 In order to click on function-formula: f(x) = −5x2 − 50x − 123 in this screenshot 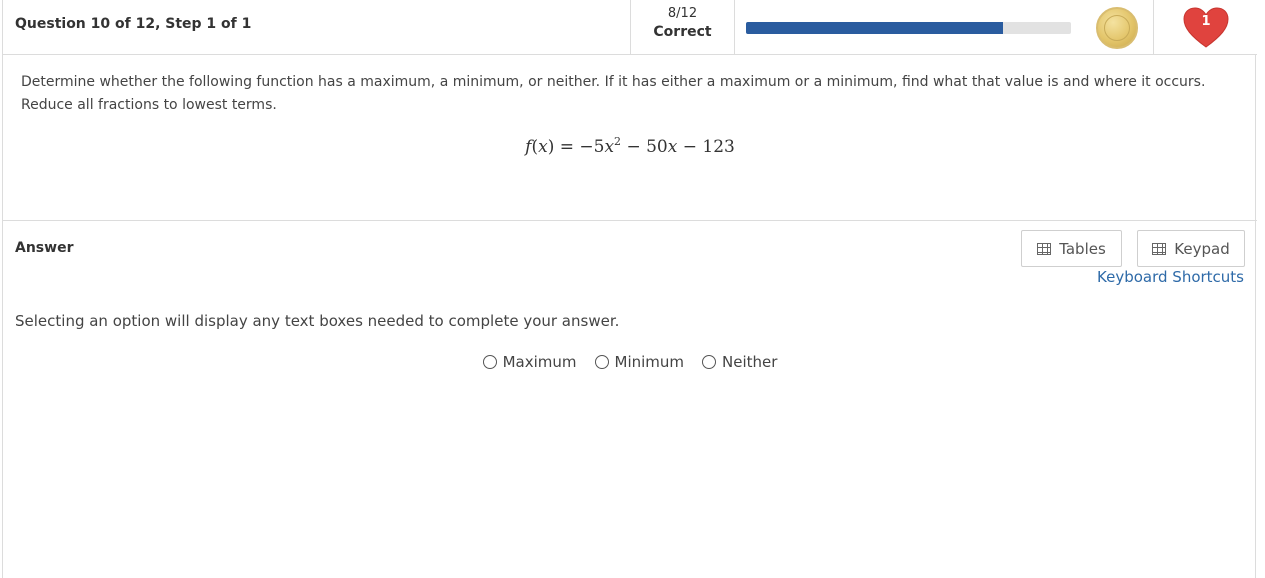, I will do `click(630, 146)`.